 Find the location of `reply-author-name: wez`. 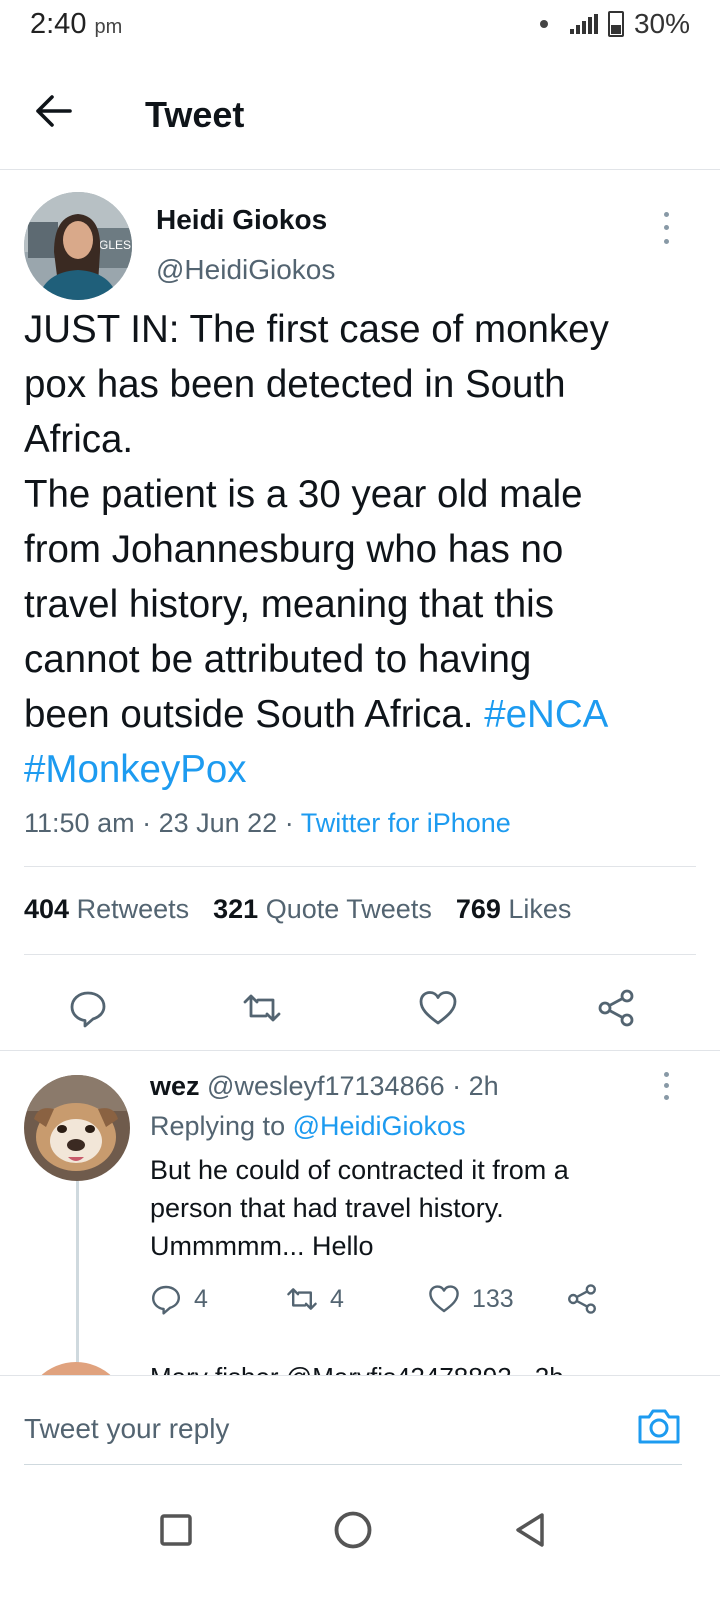

reply-author-name: wez is located at coordinates (175, 1086).